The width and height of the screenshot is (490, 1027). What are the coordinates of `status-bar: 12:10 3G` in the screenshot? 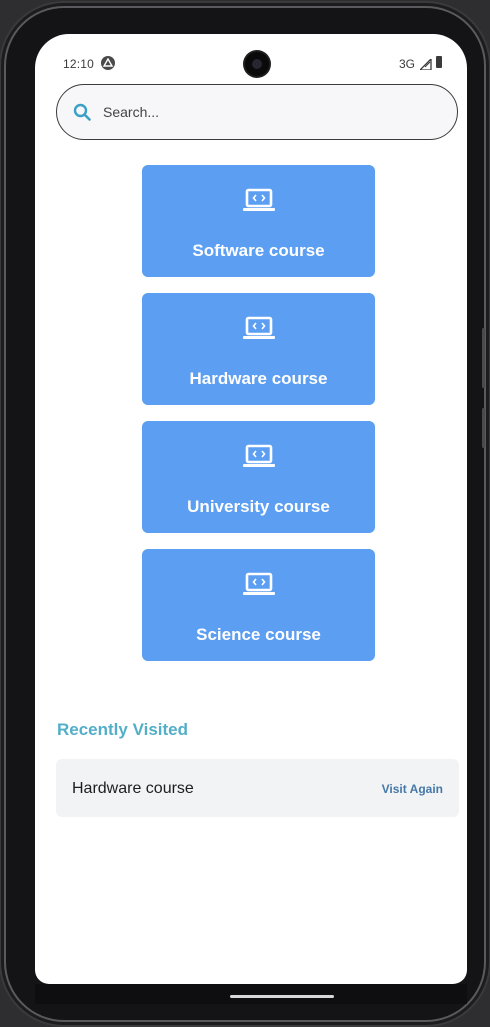 It's located at (251, 55).